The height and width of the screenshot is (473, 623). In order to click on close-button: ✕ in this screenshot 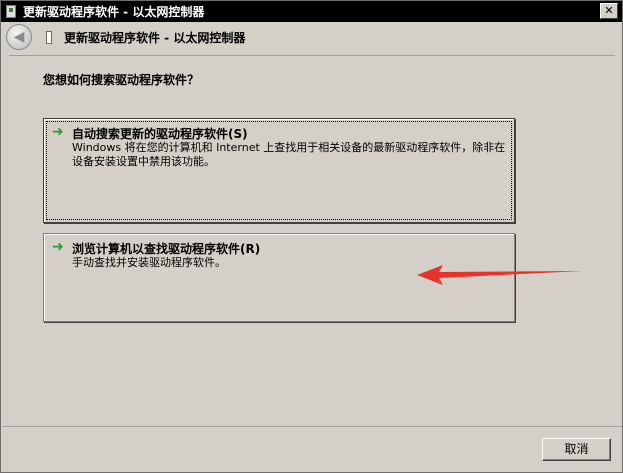, I will do `click(609, 11)`.